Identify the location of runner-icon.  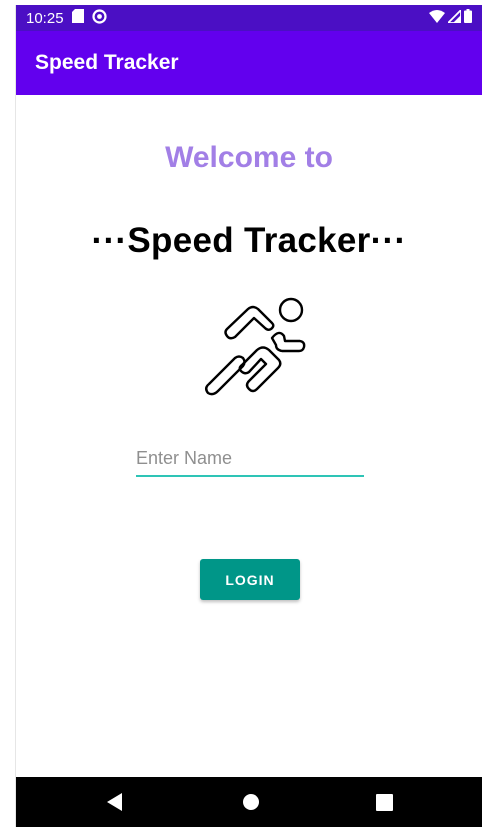
(254, 347).